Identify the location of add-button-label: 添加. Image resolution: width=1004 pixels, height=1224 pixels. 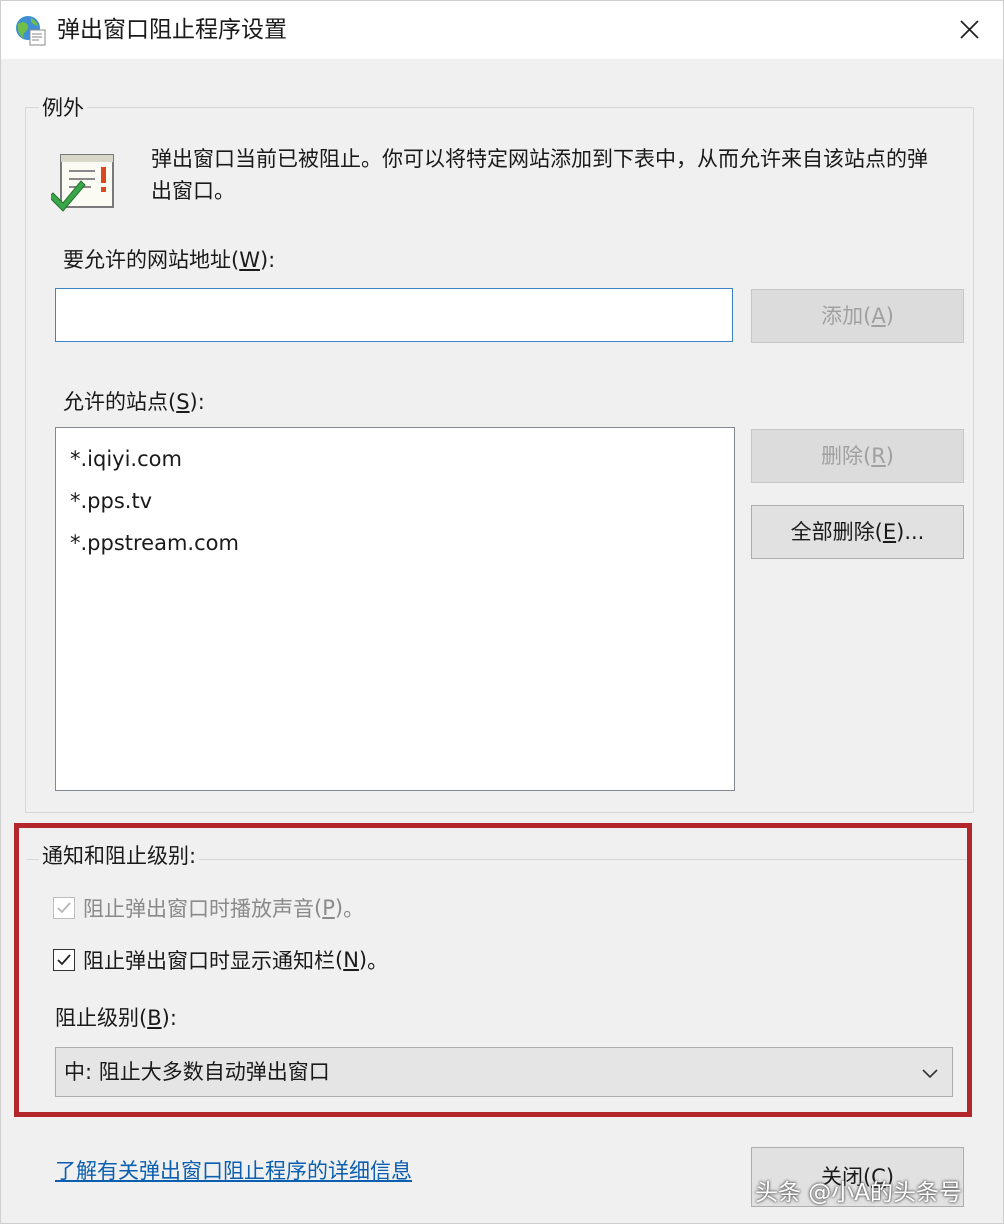
(842, 316).